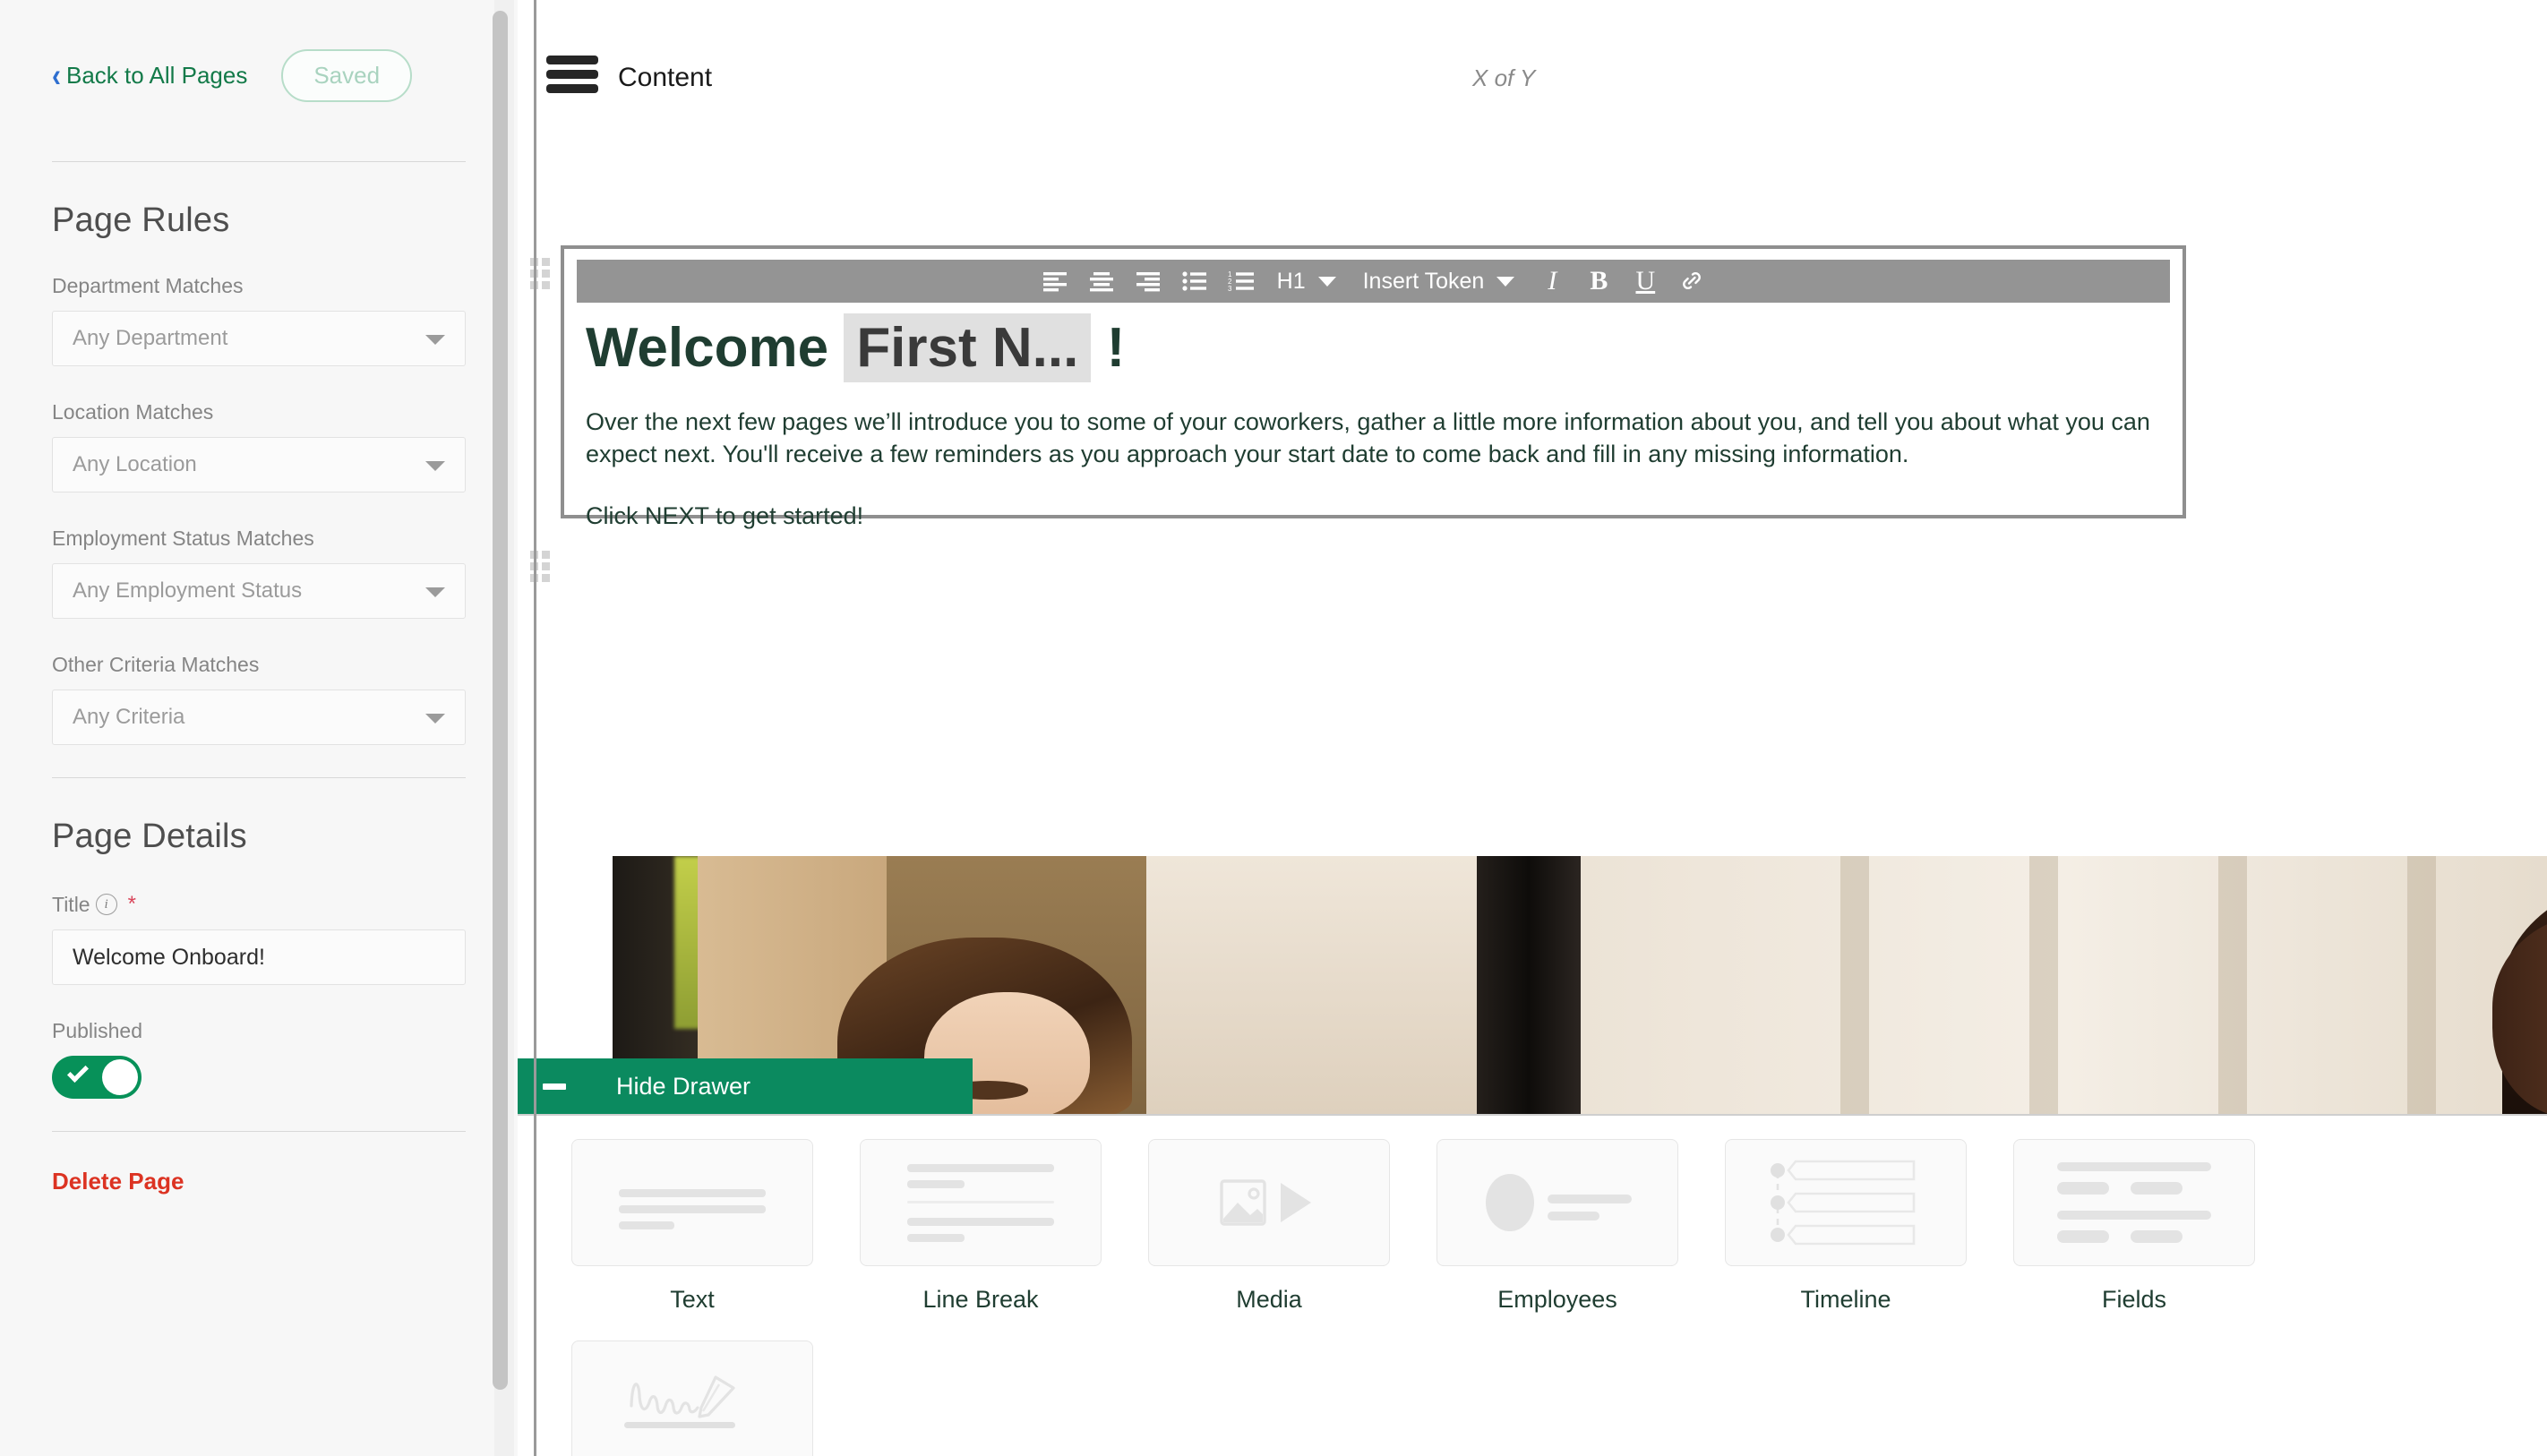  I want to click on department-matches-value: Any Department, so click(150, 338).